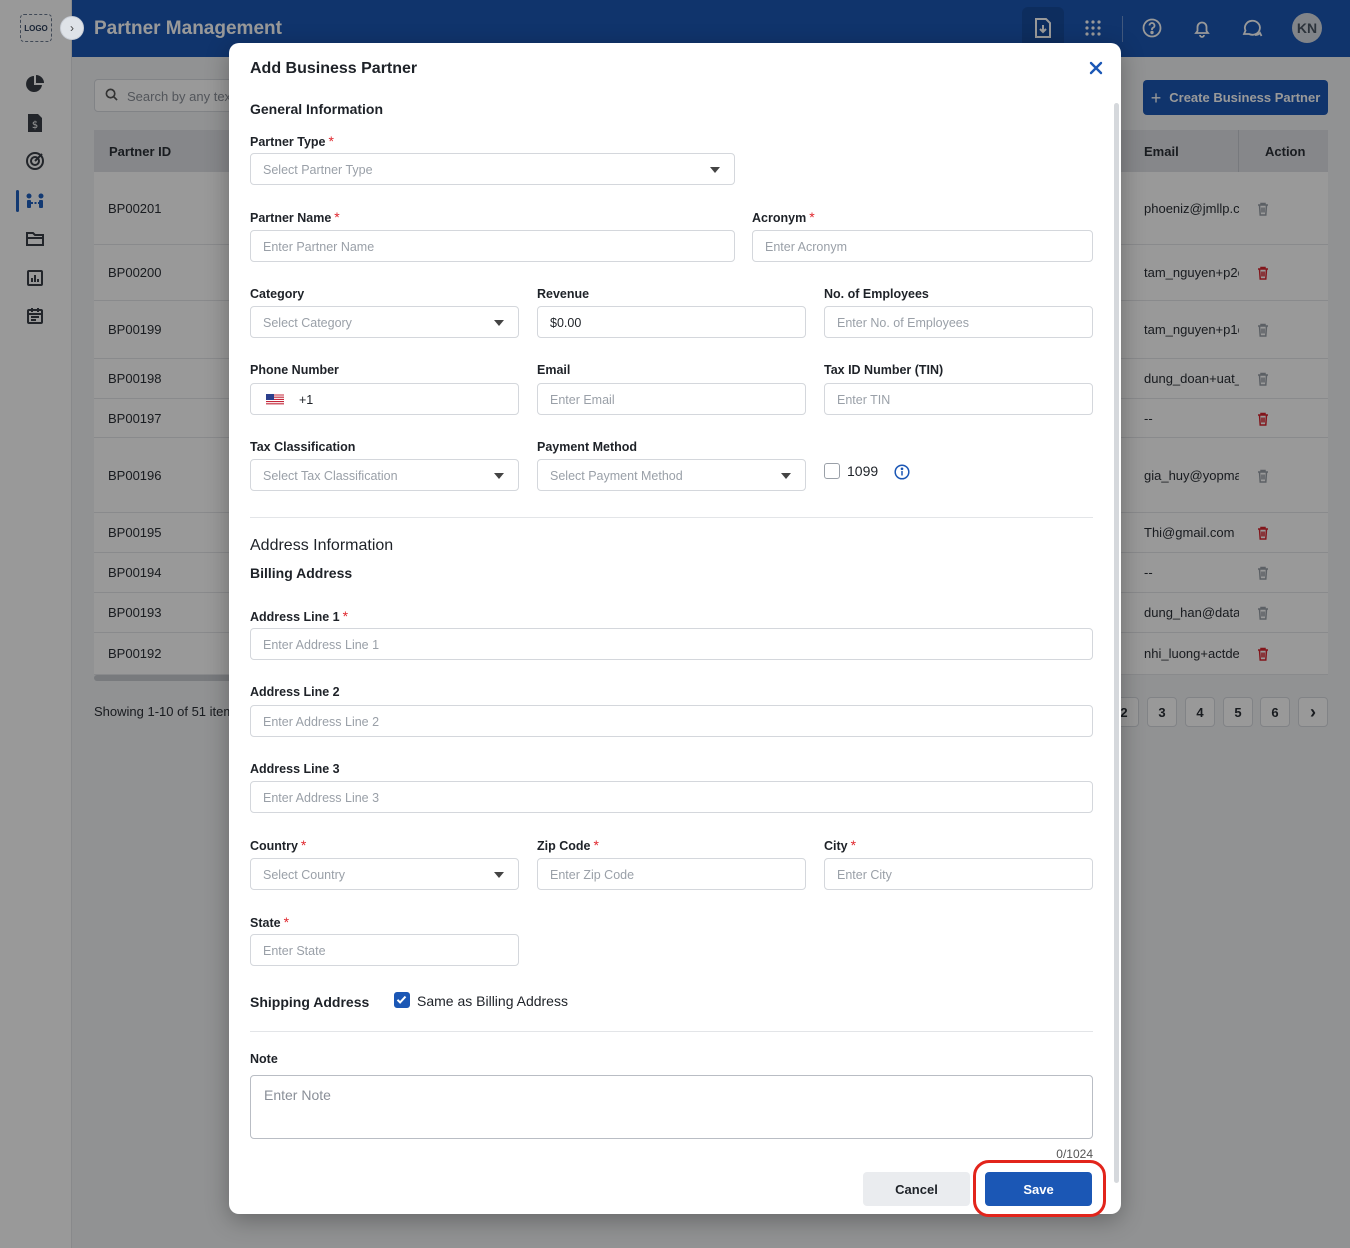  Describe the element at coordinates (587, 447) in the screenshot. I see `payment-method-label: Payment Method` at that location.